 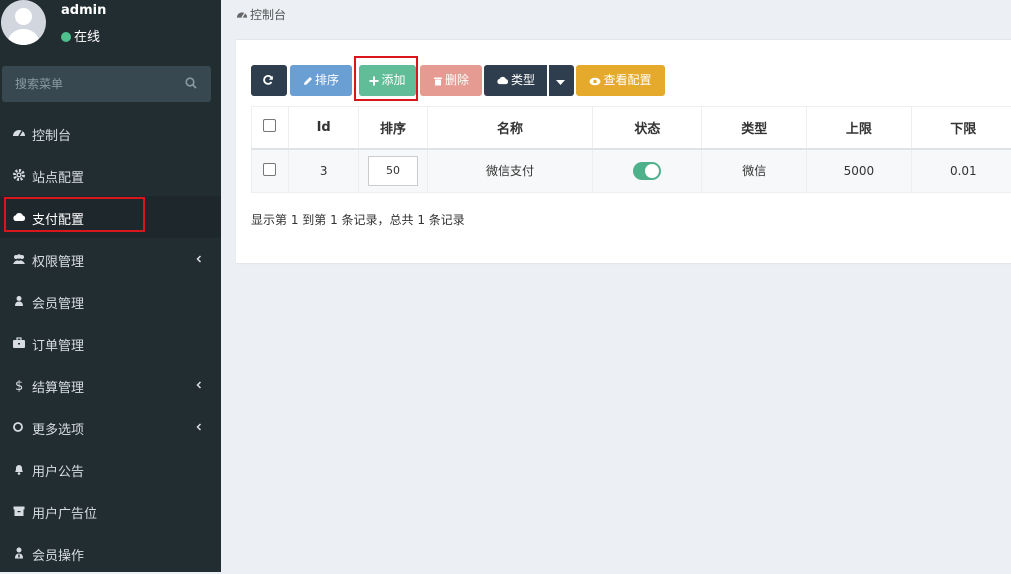 What do you see at coordinates (595, 81) in the screenshot?
I see `eye-icon` at bounding box center [595, 81].